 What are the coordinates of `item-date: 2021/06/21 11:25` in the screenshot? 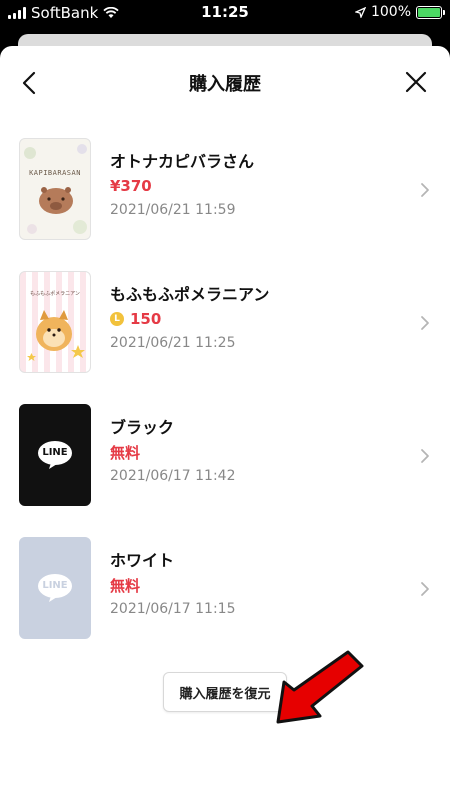 It's located at (173, 343).